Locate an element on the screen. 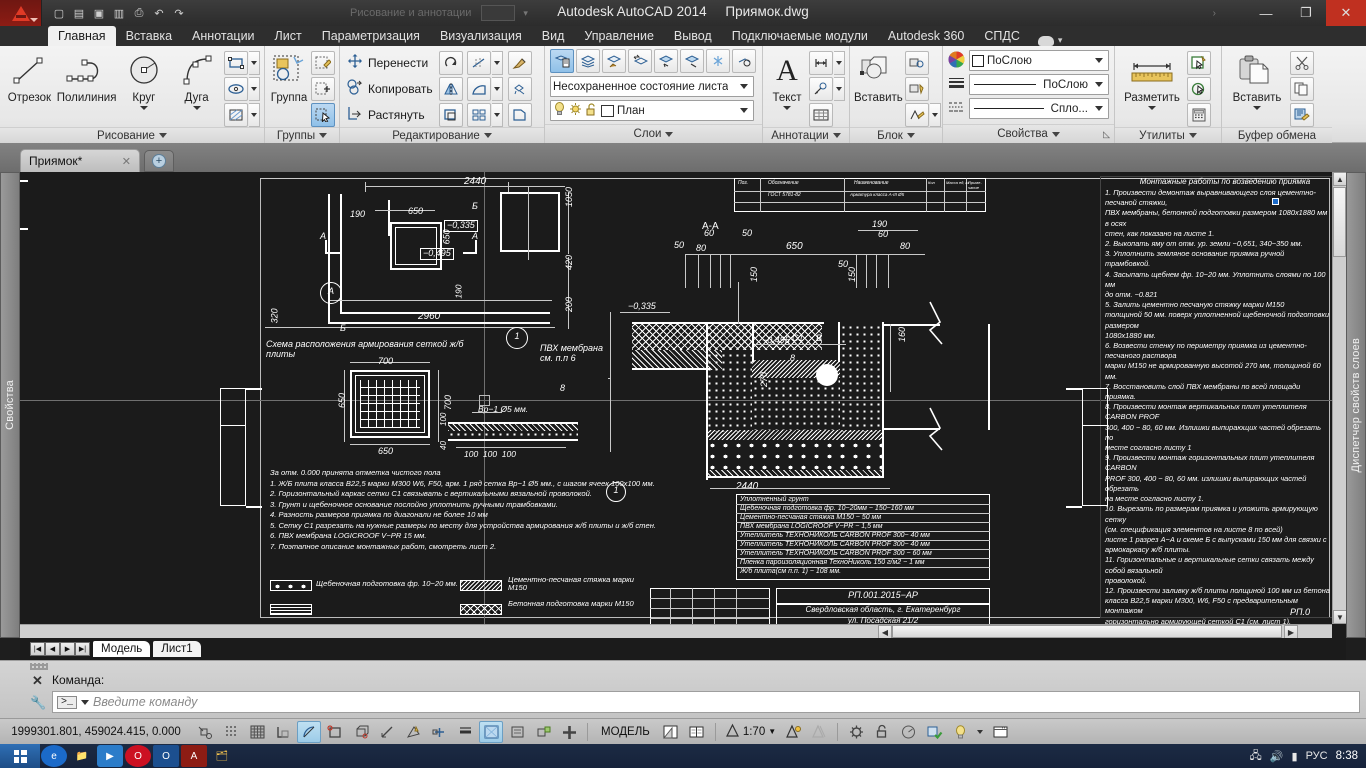 The width and height of the screenshot is (1366, 768). layer-isolate-icon is located at coordinates (692, 61).